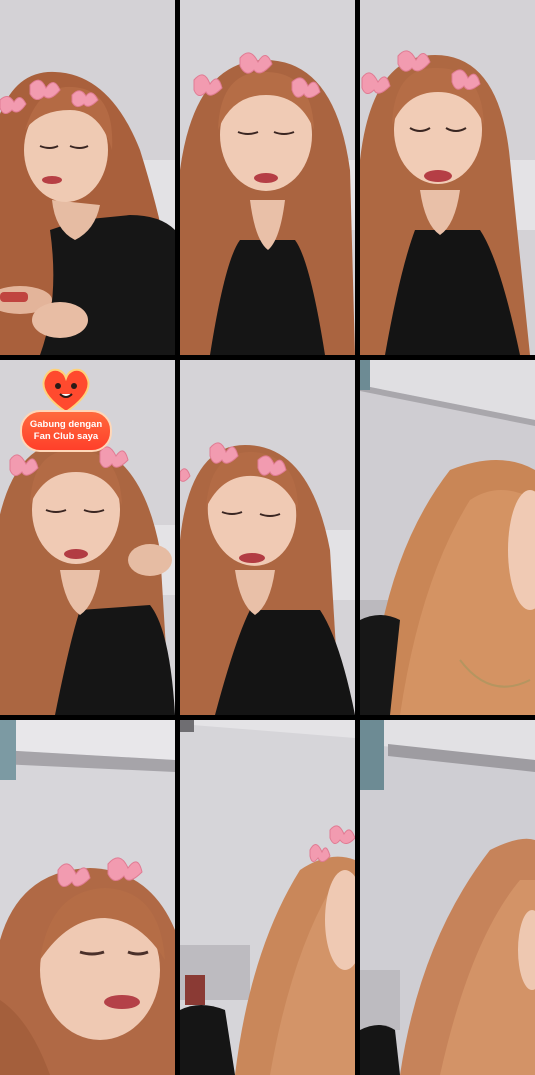  I want to click on fan-club-sticker: Gabung dengan Fan Club saya, so click(66, 409).